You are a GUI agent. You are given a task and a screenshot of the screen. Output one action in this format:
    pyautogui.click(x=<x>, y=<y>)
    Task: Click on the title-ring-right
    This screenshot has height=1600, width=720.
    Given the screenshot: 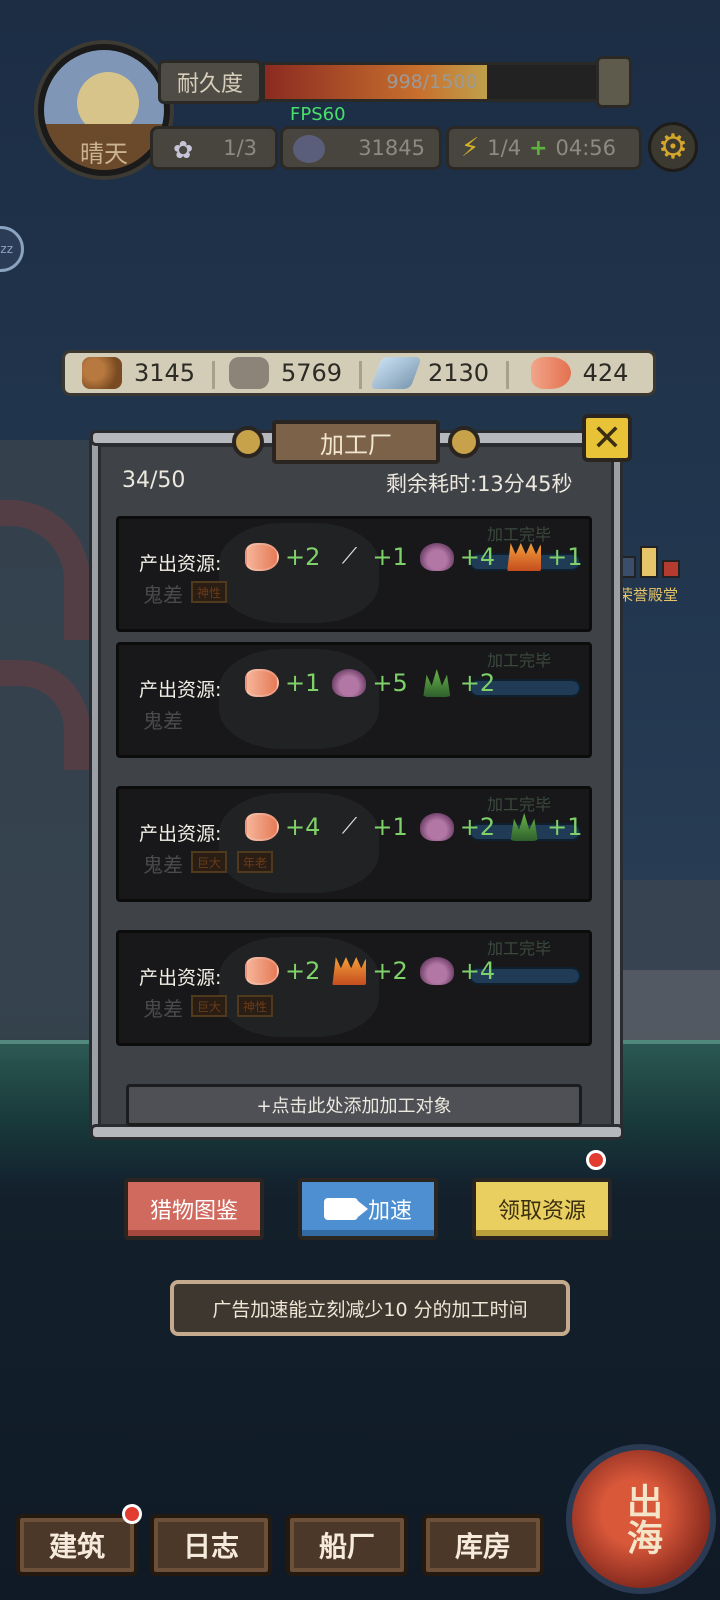 What is the action you would take?
    pyautogui.click(x=464, y=442)
    